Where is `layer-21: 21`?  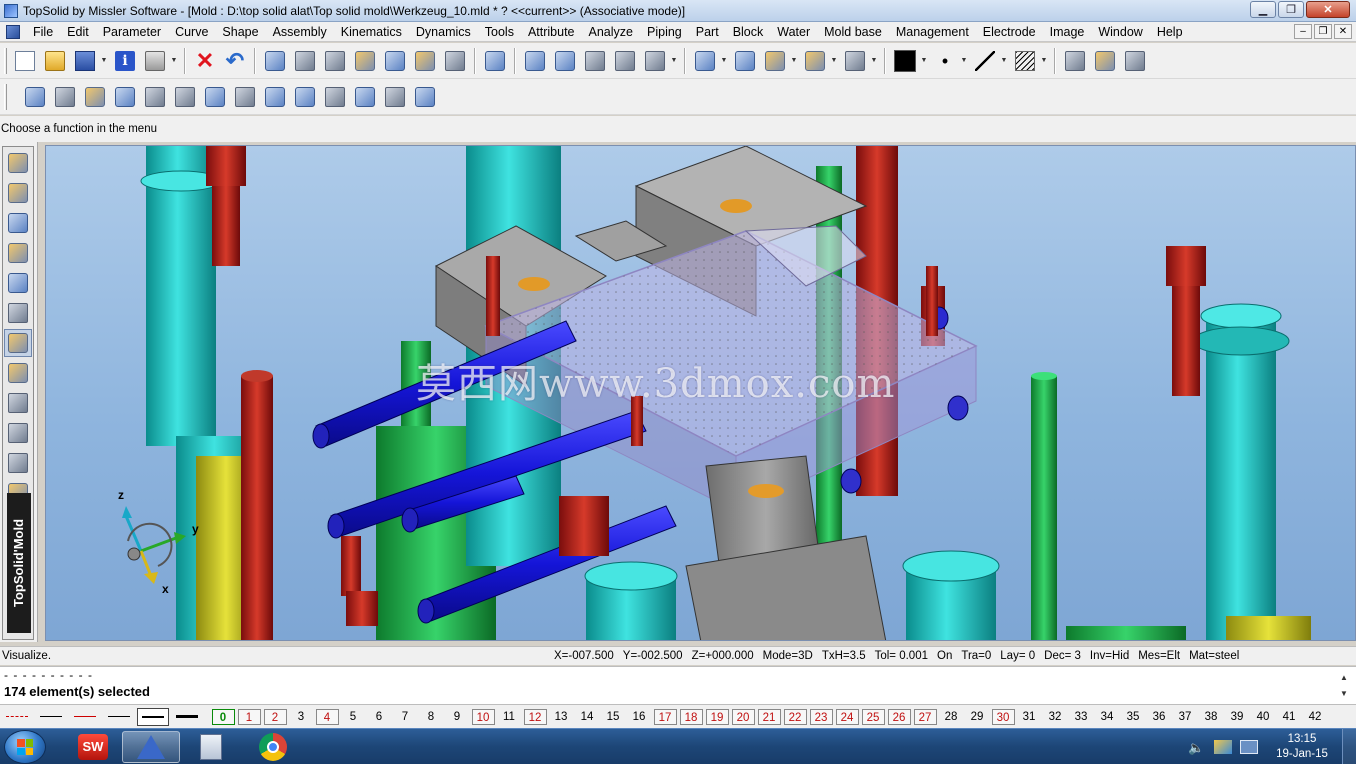
layer-21: 21 is located at coordinates (769, 716).